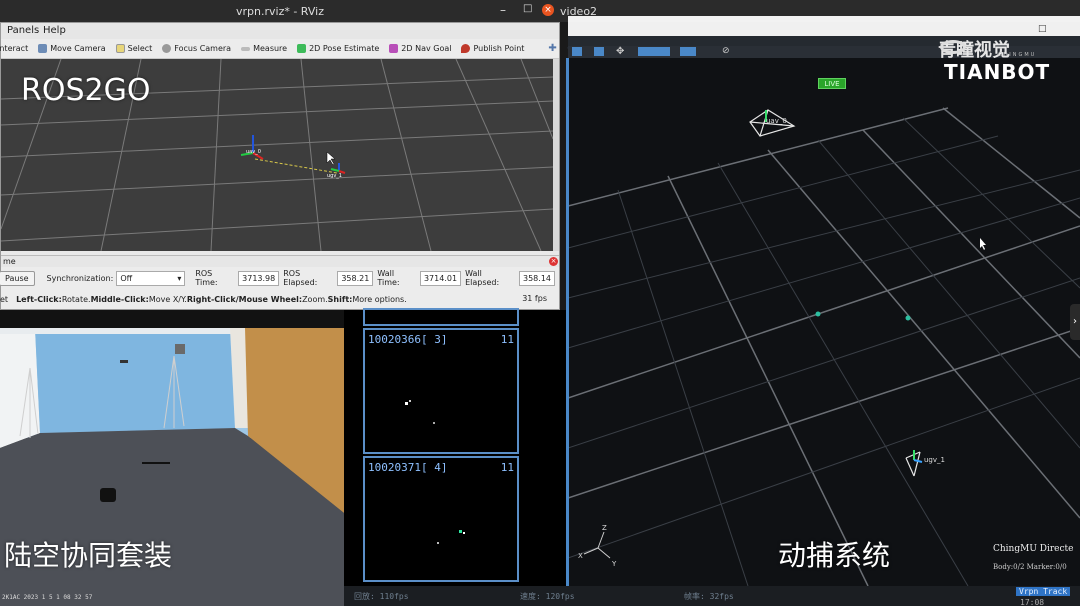 The width and height of the screenshot is (1080, 606). I want to click on rviz-window-title: vrpn.rviz* - RViz, so click(280, 11).